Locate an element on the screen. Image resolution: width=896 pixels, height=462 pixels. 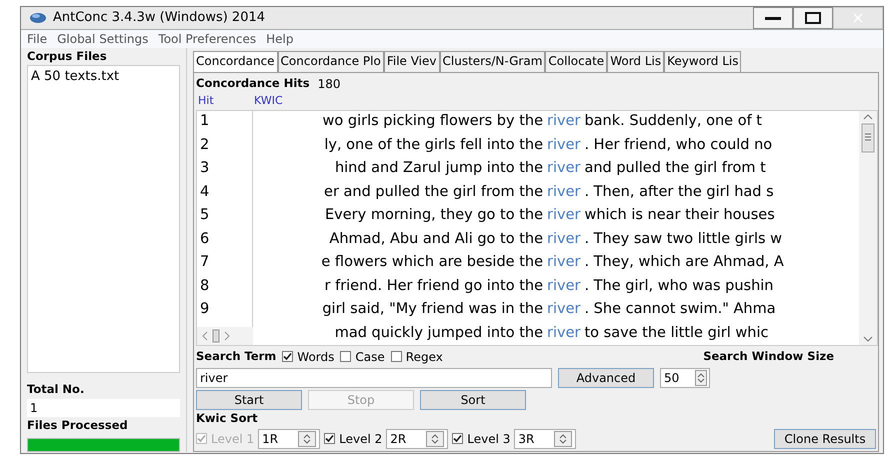
action-button: Start is located at coordinates (249, 400).